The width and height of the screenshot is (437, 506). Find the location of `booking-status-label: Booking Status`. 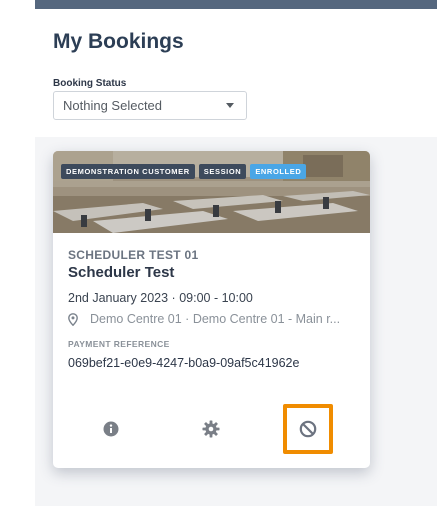

booking-status-label: Booking Status is located at coordinates (90, 83).